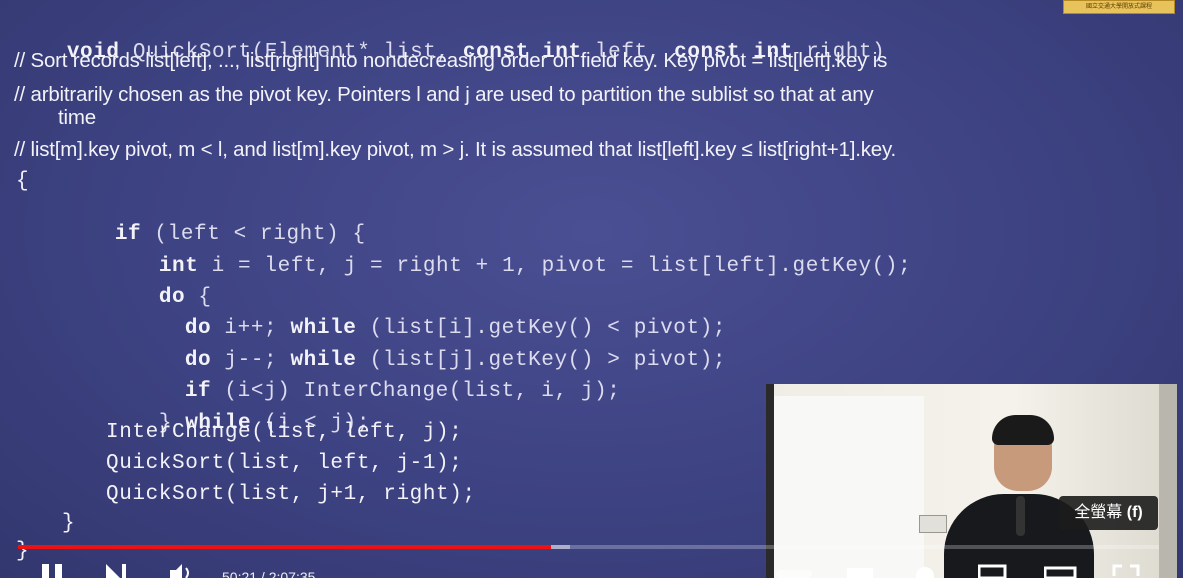  I want to click on tooltip-shortcut: (f), so click(1134, 512).